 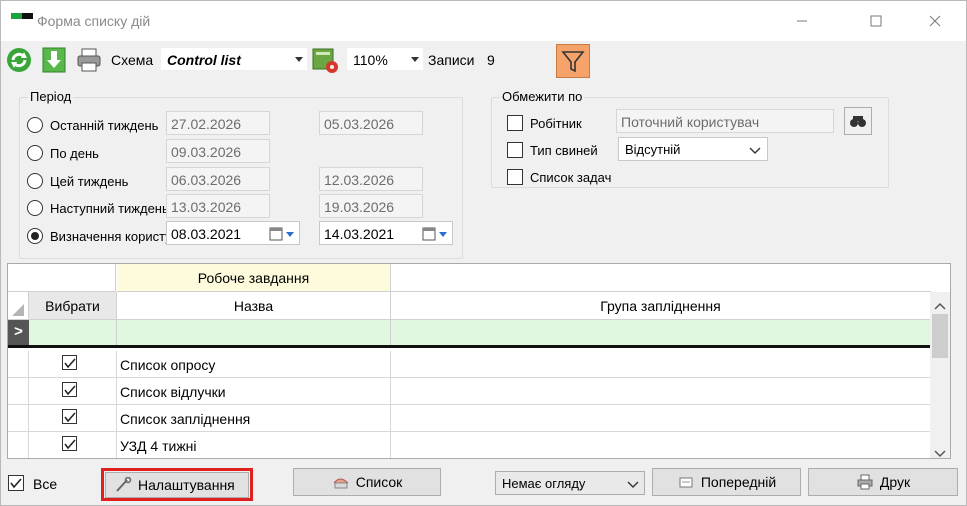 I want to click on previous-button: Попередній, so click(x=726, y=482).